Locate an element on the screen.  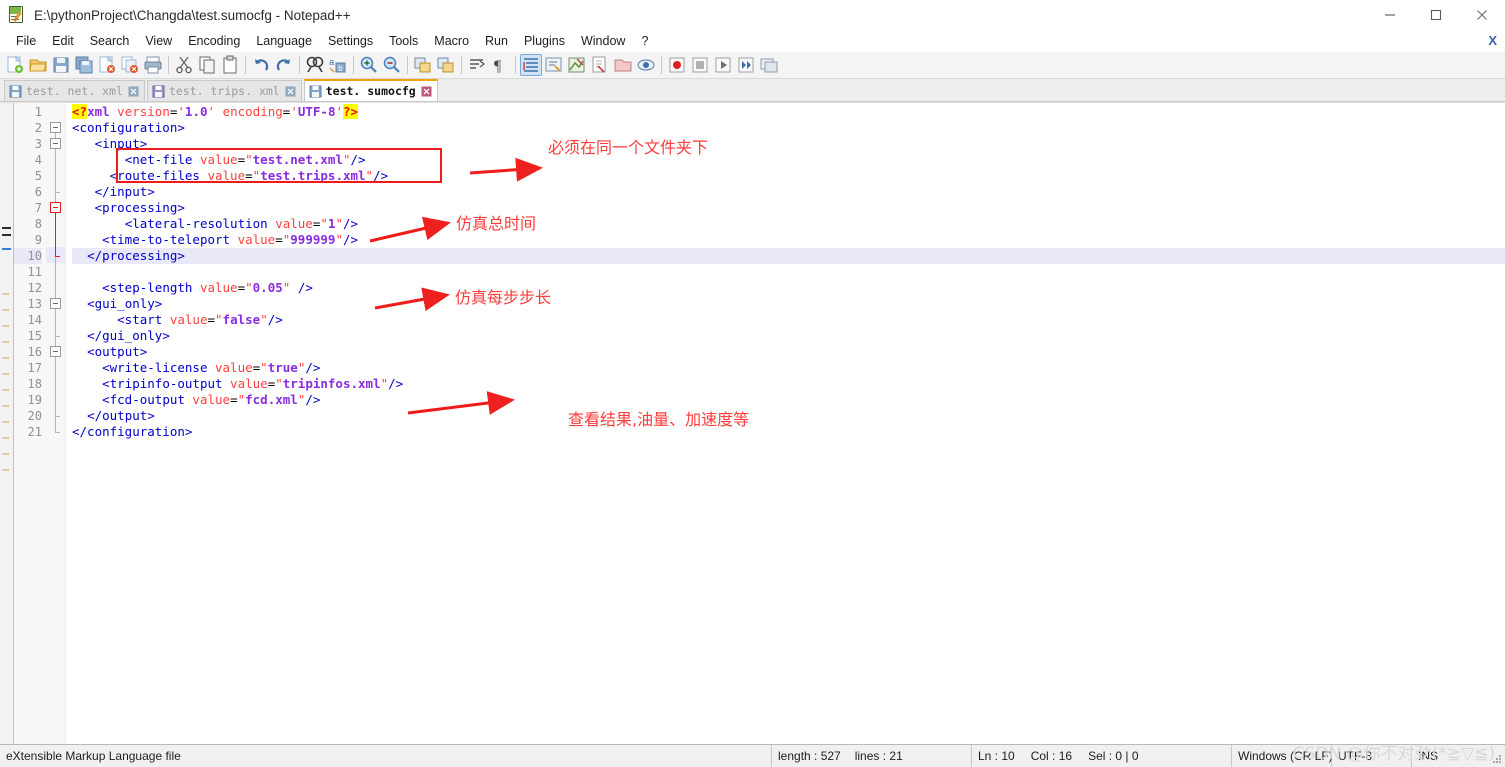
close-all-files-icon is located at coordinates (130, 65).